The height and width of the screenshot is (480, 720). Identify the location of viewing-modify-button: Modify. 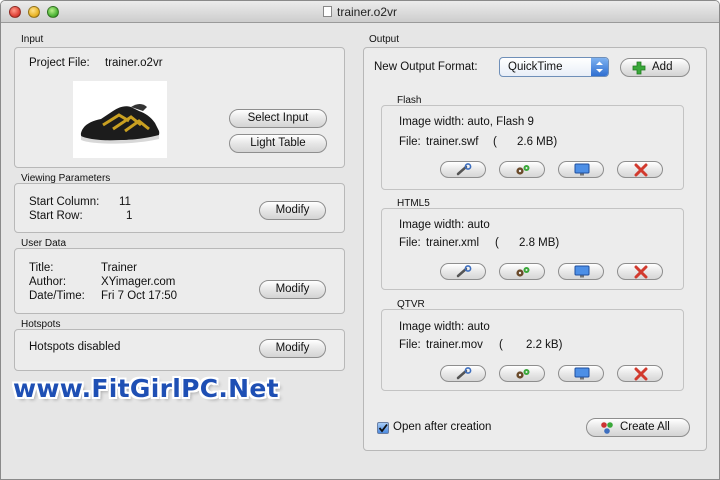
(292, 210).